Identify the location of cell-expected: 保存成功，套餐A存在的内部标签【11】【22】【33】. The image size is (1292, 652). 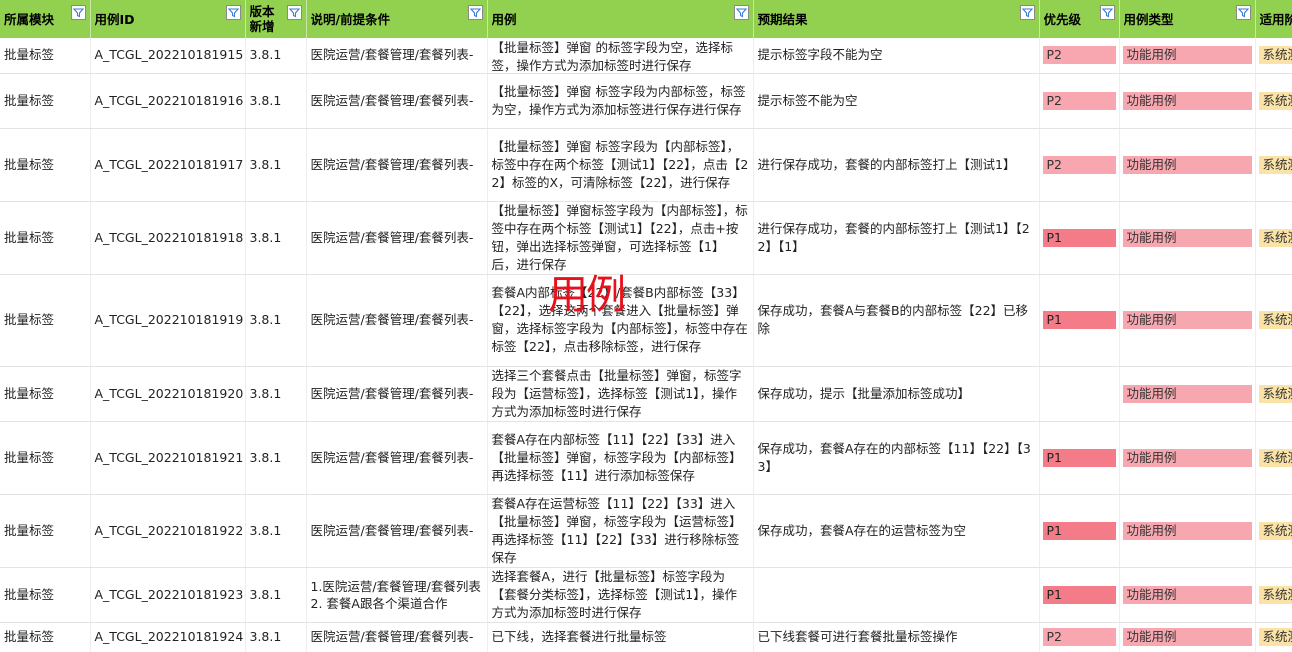
(896, 458).